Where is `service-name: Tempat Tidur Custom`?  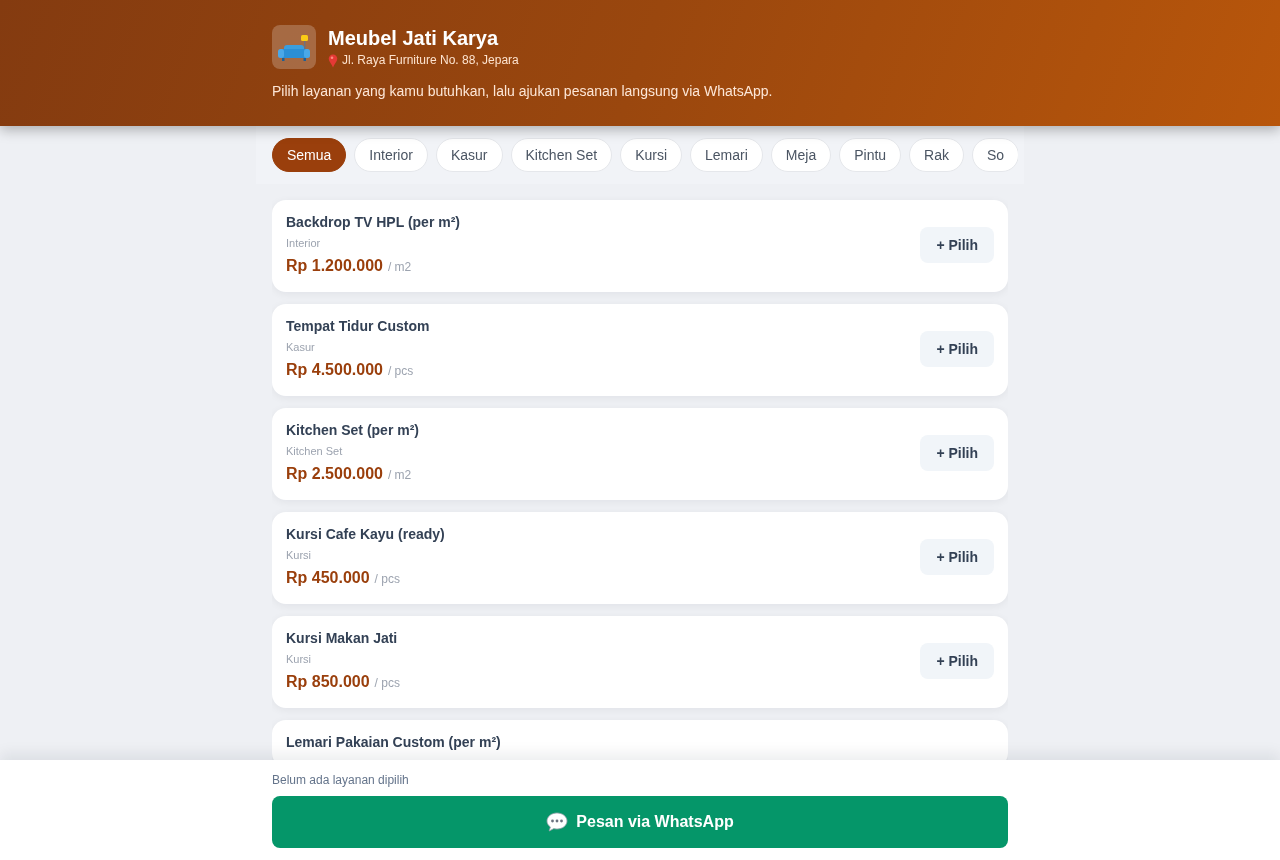
service-name: Tempat Tidur Custom is located at coordinates (358, 326).